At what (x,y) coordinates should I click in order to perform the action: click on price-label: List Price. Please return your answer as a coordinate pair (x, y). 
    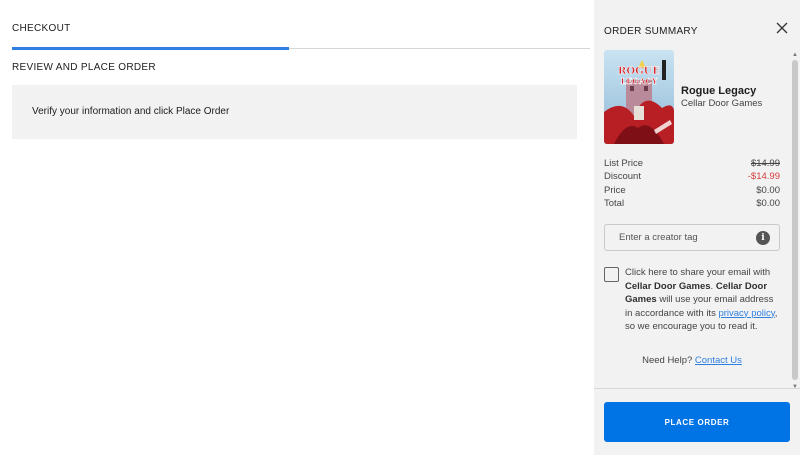
    Looking at the image, I should click on (624, 163).